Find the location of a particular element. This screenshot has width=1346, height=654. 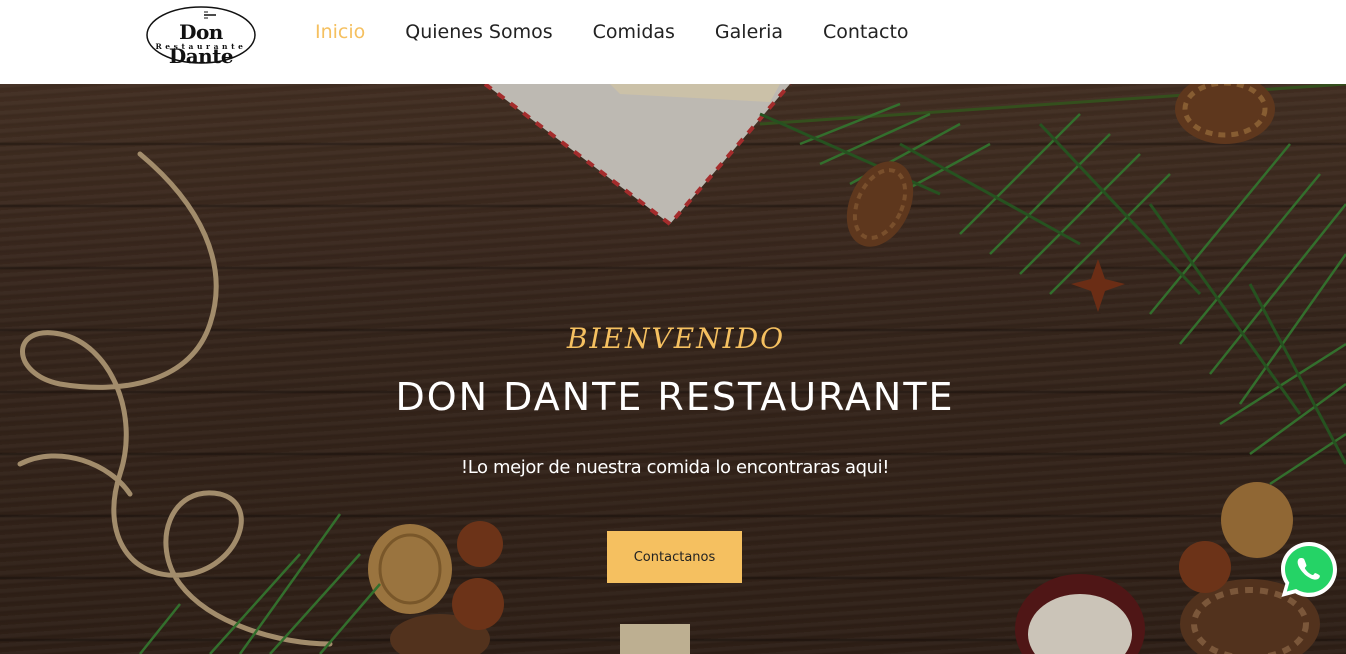

whatsapp-icon is located at coordinates (1309, 569).